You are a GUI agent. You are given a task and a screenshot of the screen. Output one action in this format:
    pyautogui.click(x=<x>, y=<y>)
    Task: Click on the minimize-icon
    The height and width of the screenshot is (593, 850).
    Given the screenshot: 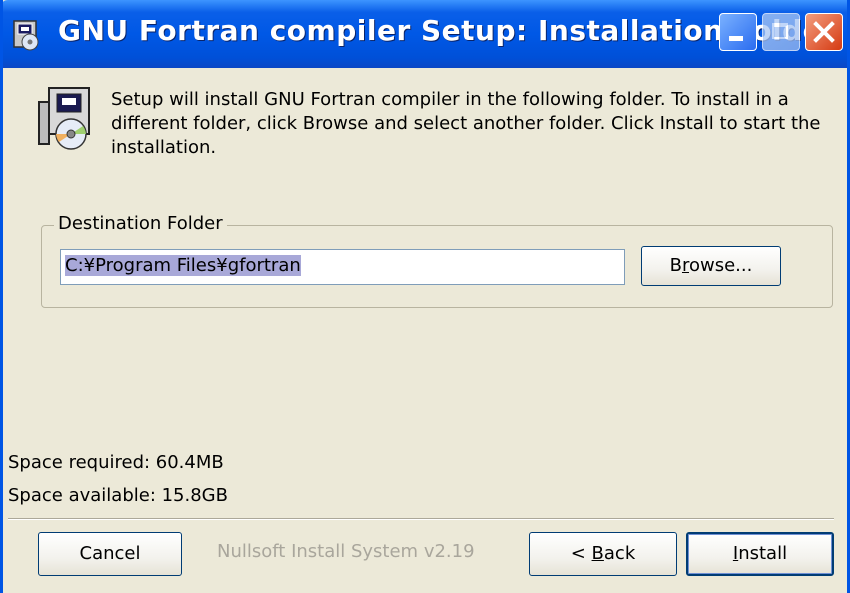 What is the action you would take?
    pyautogui.click(x=738, y=32)
    